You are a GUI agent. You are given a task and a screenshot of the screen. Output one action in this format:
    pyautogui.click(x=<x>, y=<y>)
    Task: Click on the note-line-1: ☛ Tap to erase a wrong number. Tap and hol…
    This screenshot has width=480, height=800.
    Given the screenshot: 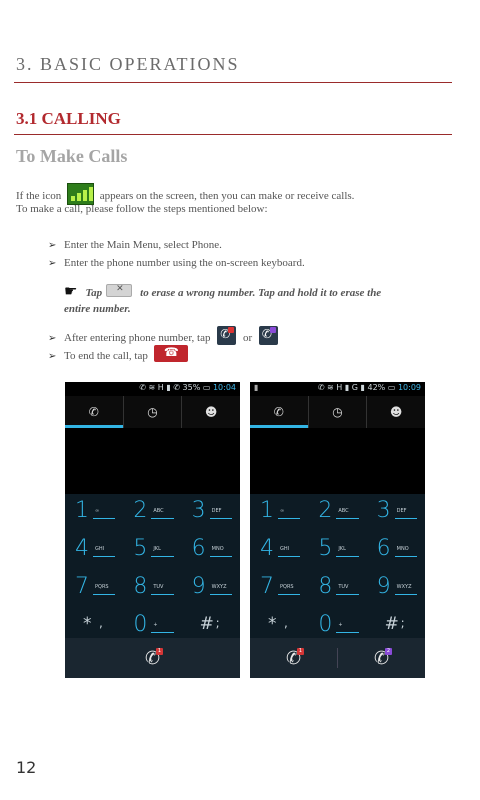 What is the action you would take?
    pyautogui.click(x=222, y=291)
    